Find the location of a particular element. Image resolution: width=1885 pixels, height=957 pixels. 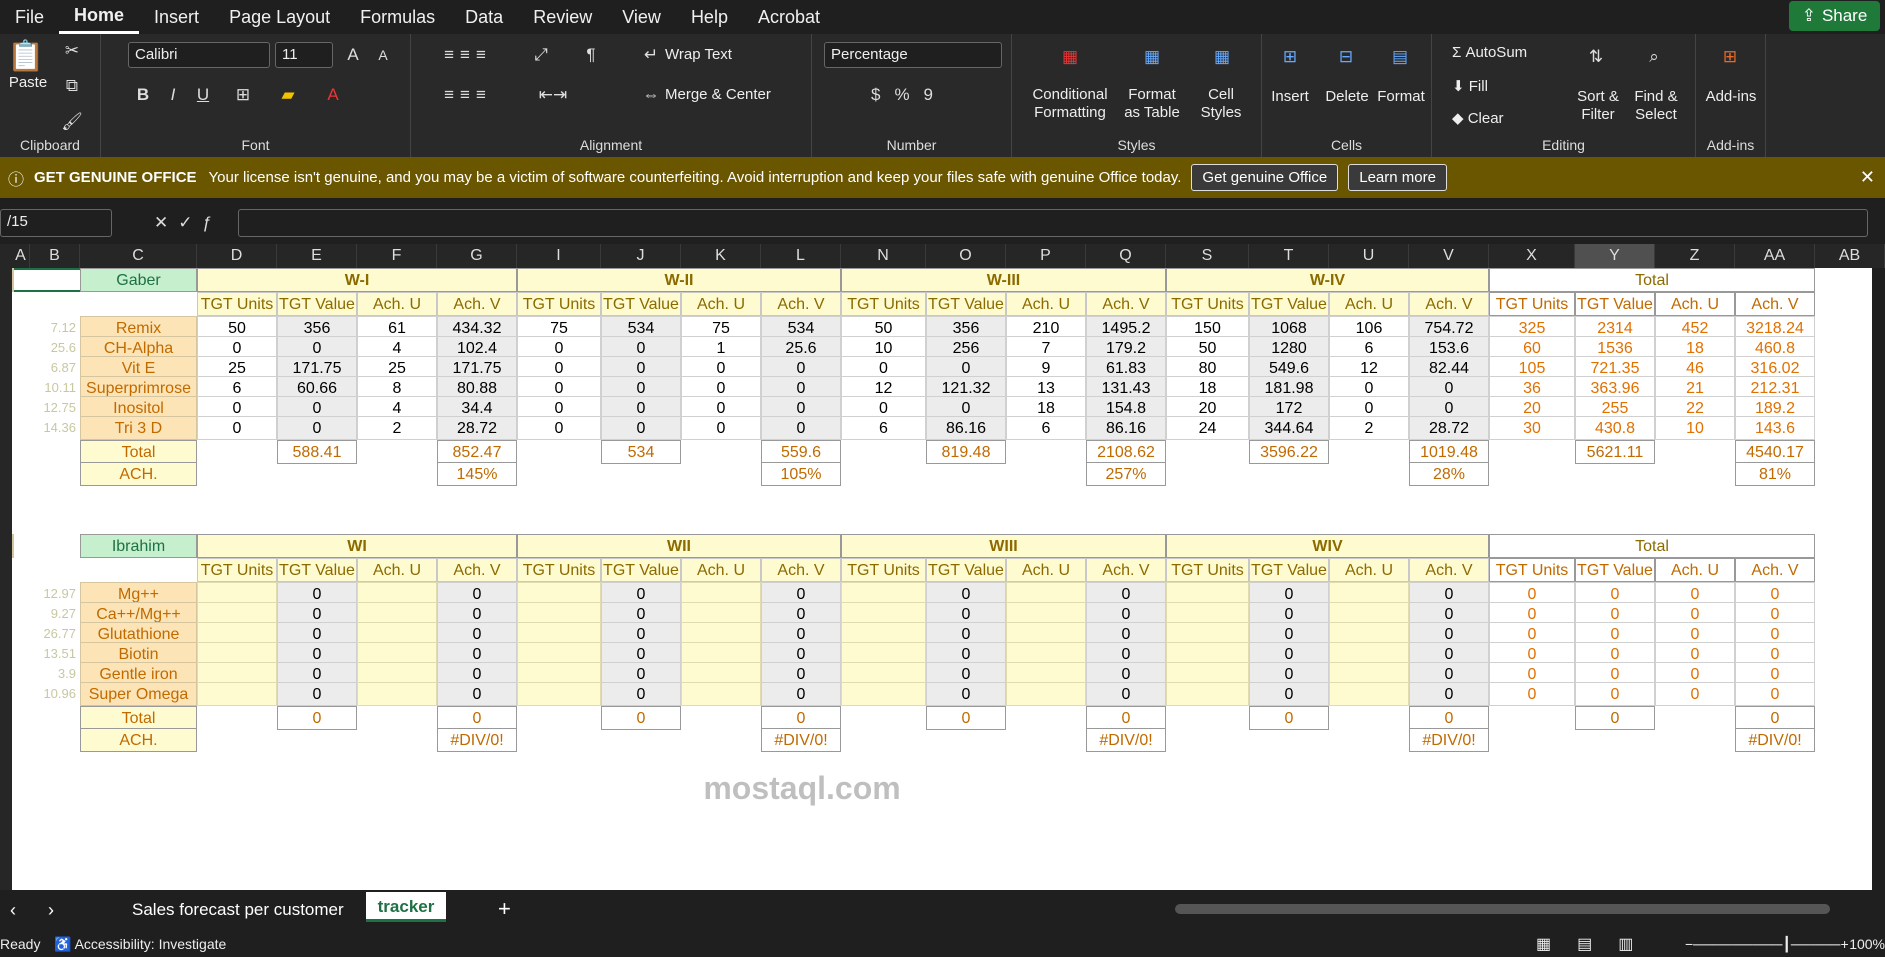

cut-icon: ✂ is located at coordinates (72, 51).